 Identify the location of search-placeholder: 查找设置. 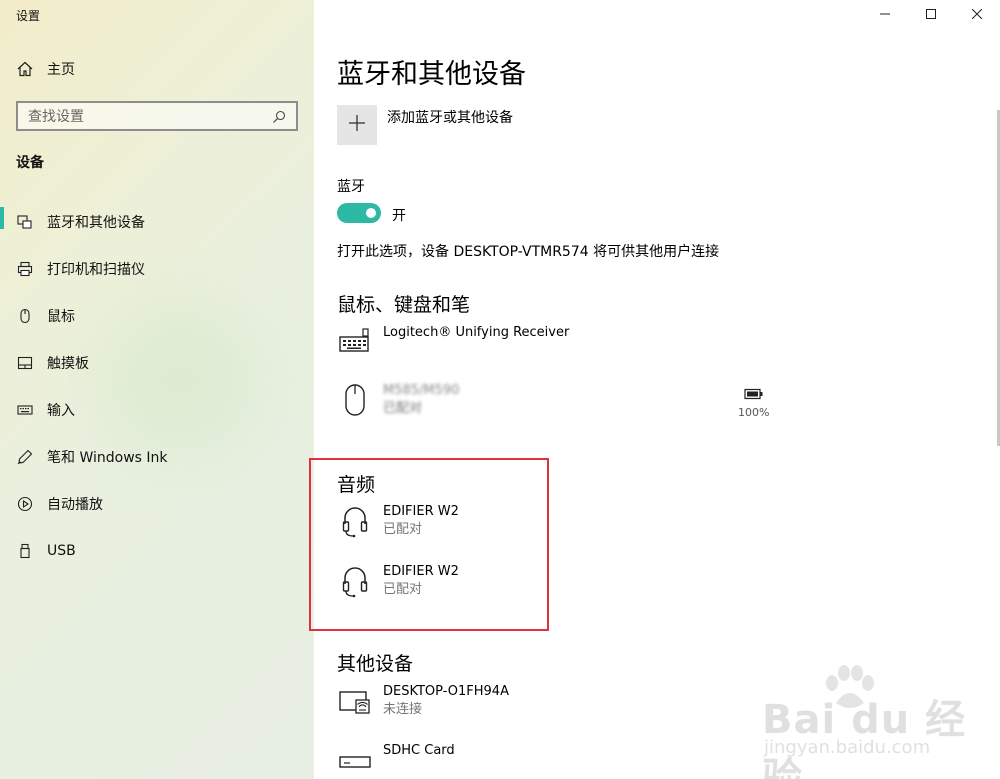
(56, 117).